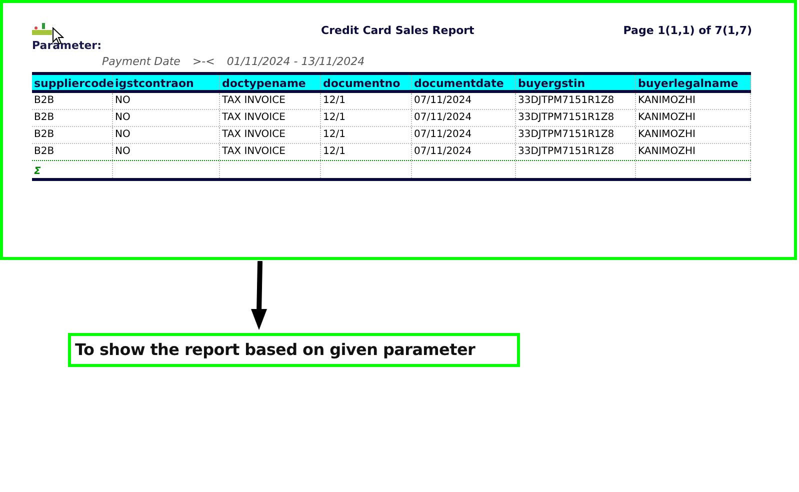 The height and width of the screenshot is (492, 799). What do you see at coordinates (37, 171) in the screenshot?
I see `total-symbol: Σ` at bounding box center [37, 171].